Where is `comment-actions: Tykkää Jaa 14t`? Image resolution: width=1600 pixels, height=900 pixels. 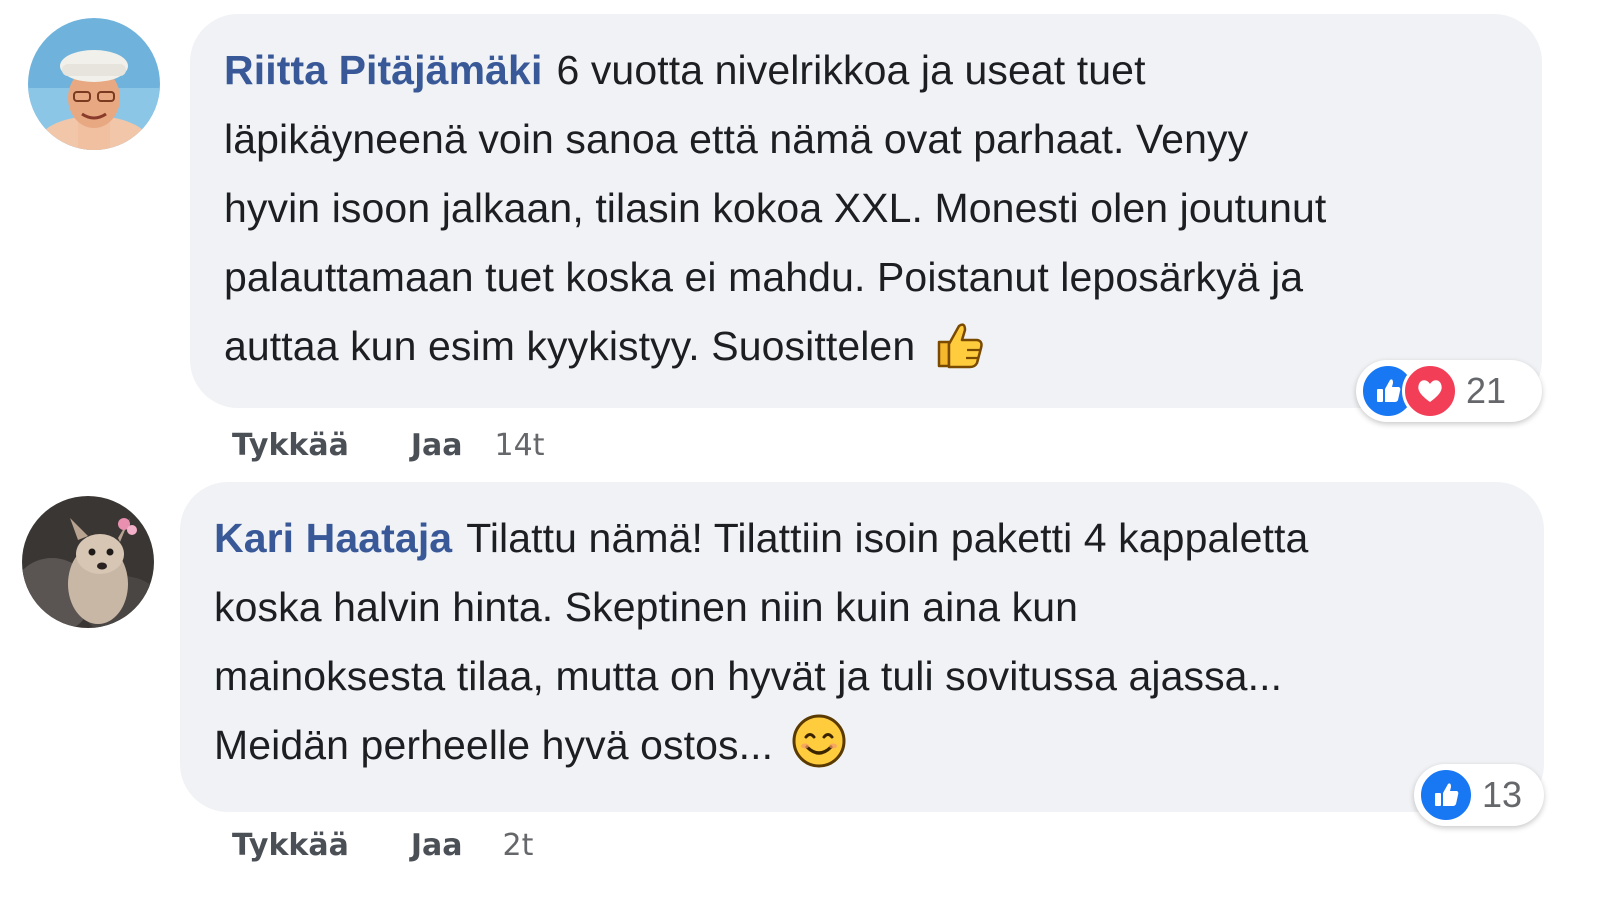 comment-actions: Tykkää Jaa 14t is located at coordinates (388, 445).